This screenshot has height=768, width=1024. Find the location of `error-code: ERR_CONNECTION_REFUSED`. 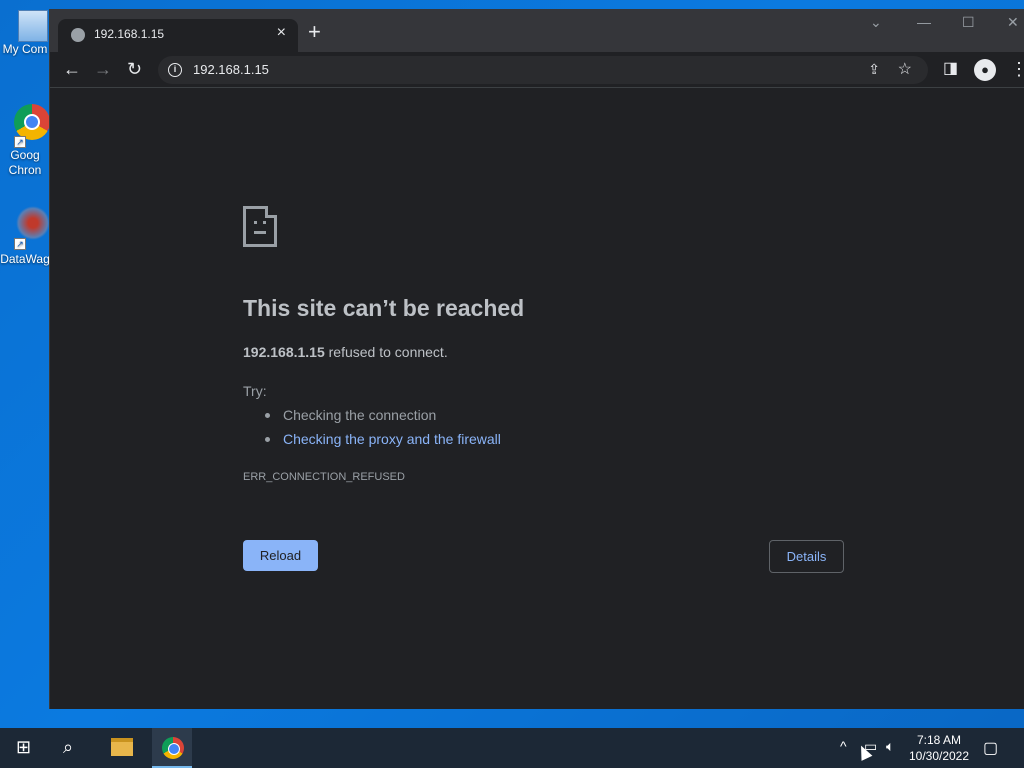

error-code: ERR_CONNECTION_REFUSED is located at coordinates (324, 477).